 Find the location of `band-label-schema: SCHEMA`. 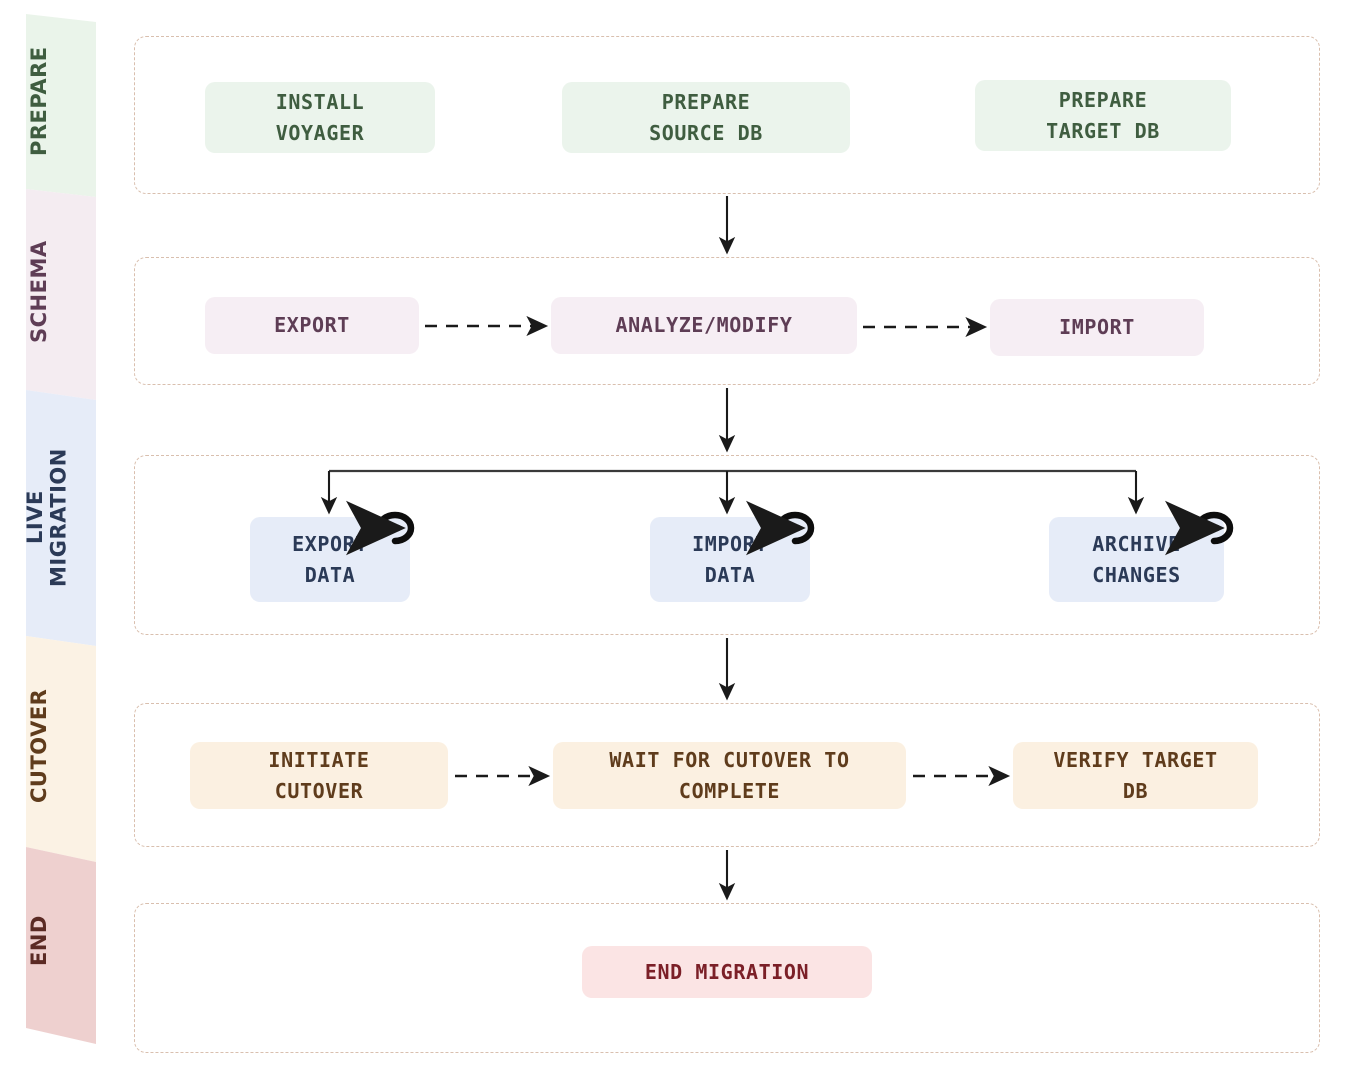

band-label-schema: SCHEMA is located at coordinates (39, 292).